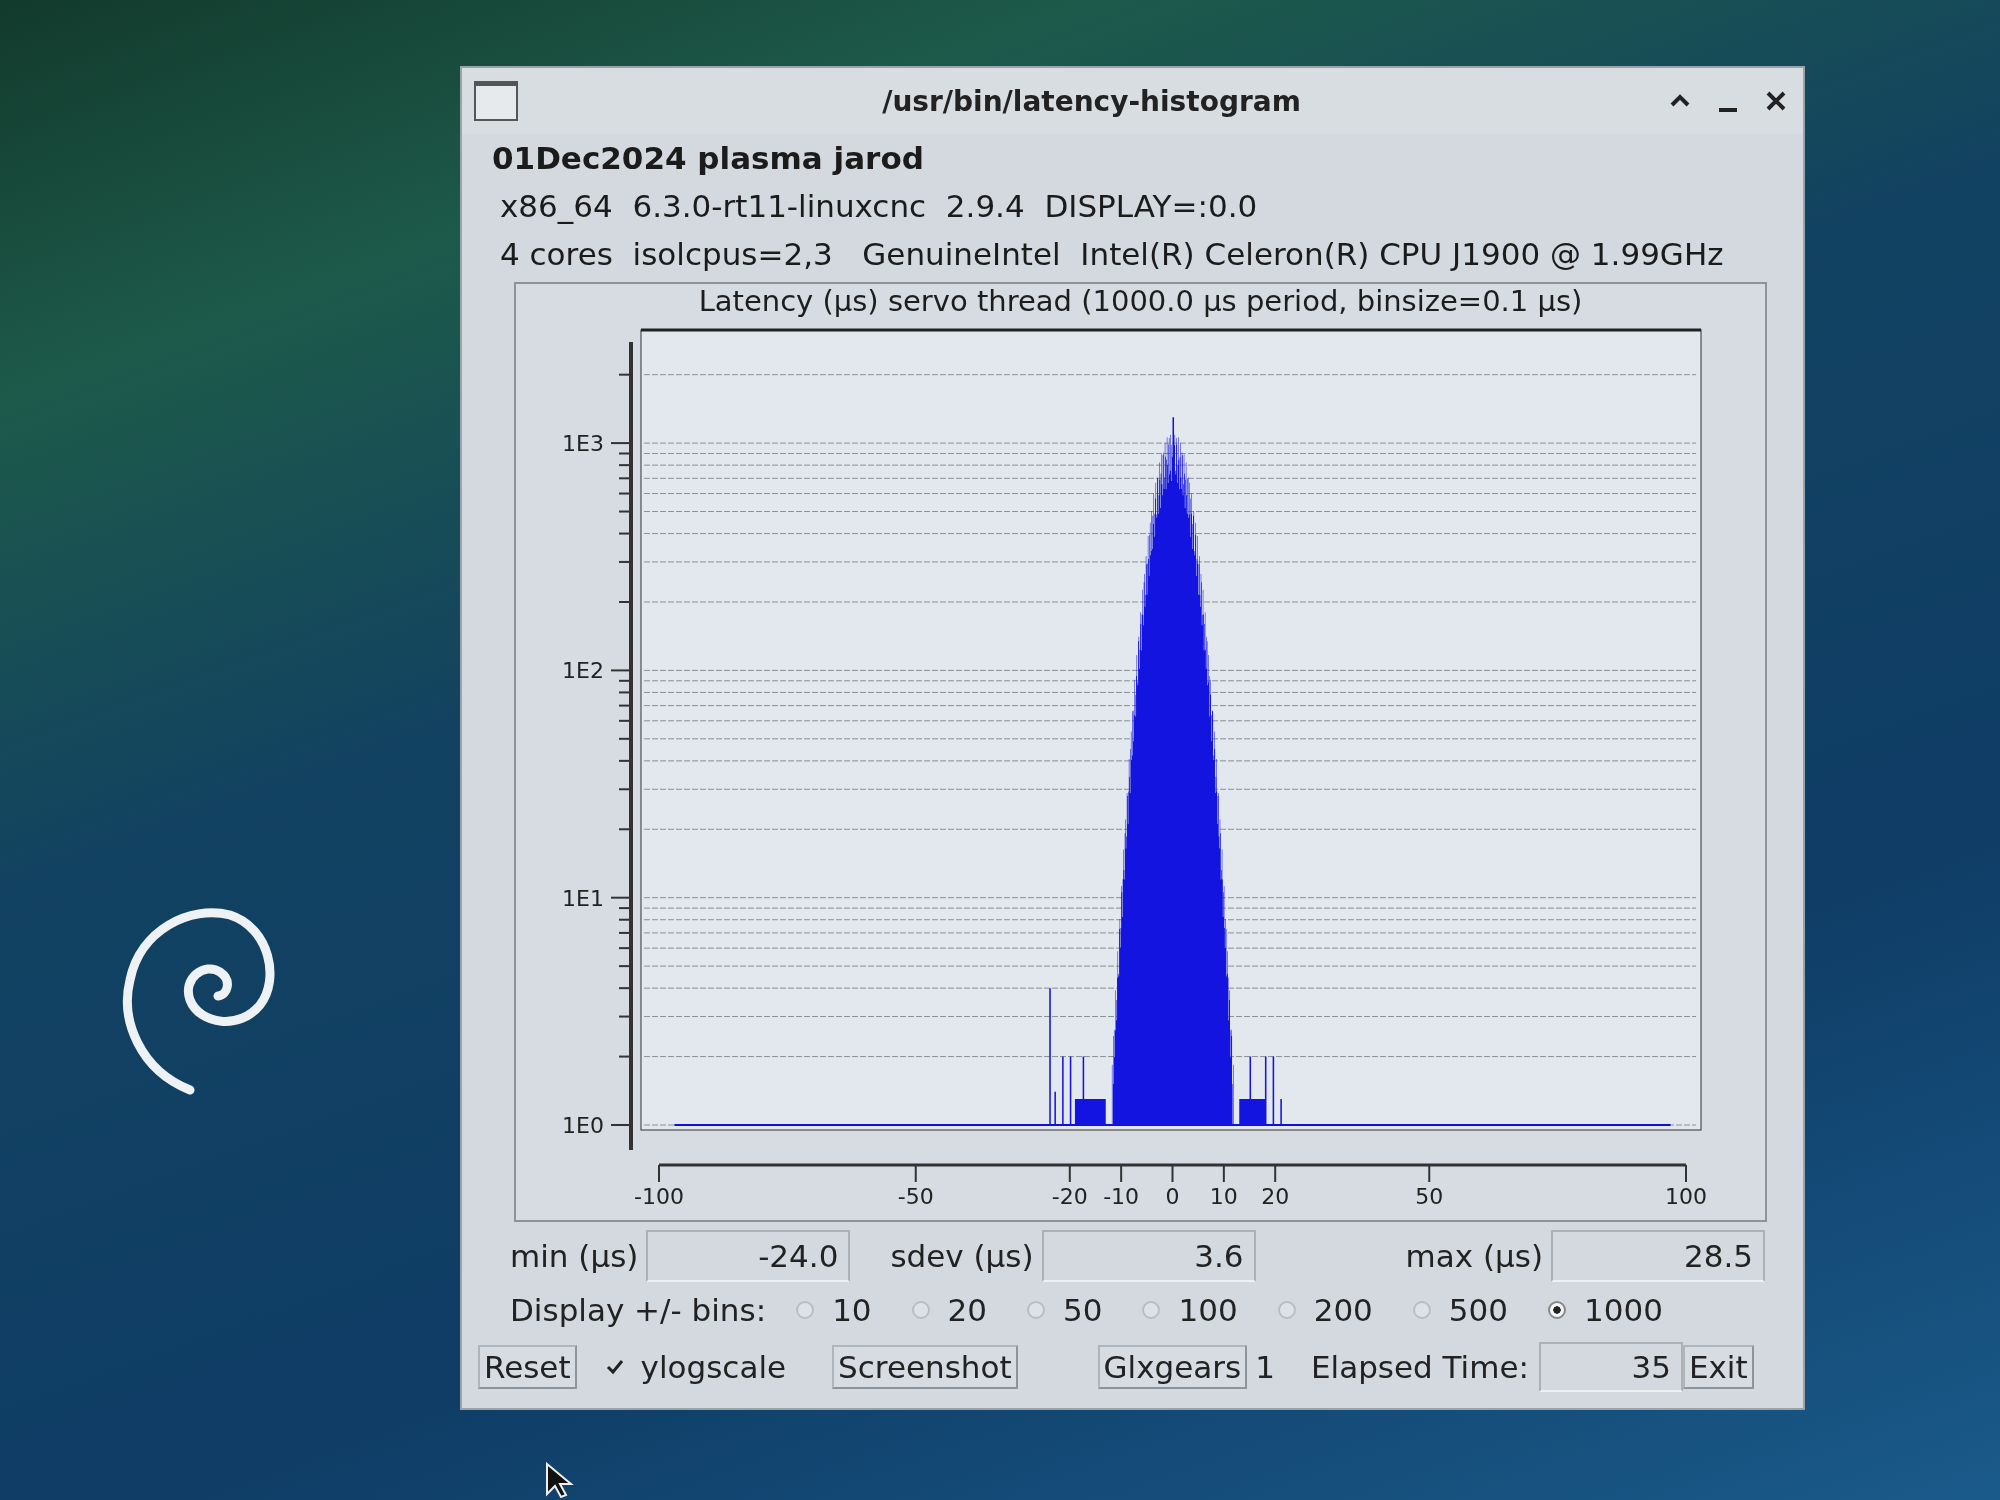  I want to click on info-text: 4 cores isolcpus=2,3 GenuineIntel Intel(R) Celeron(R) CPU J1900 @ 1.99GHz, so click(1112, 254).